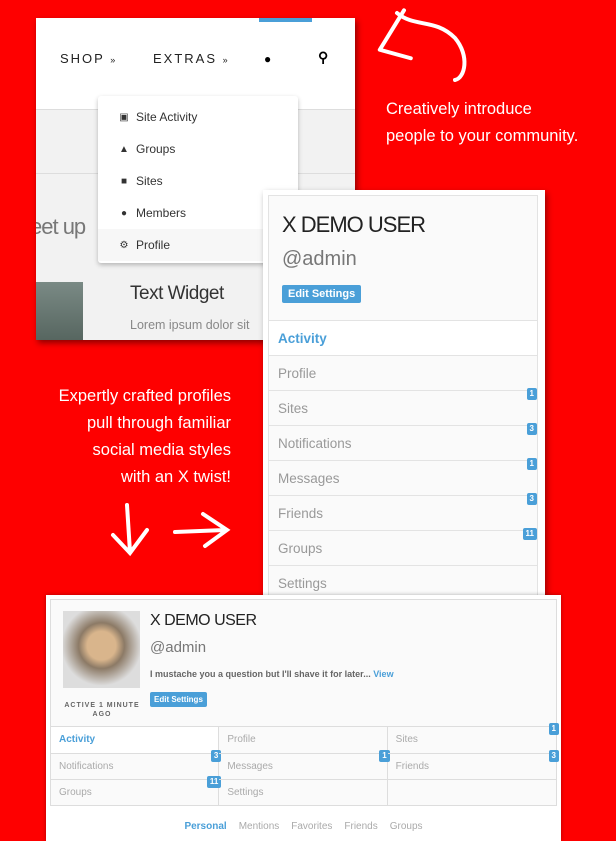 This screenshot has height=841, width=616. What do you see at coordinates (161, 450) in the screenshot?
I see `caption-line: social media styles` at bounding box center [161, 450].